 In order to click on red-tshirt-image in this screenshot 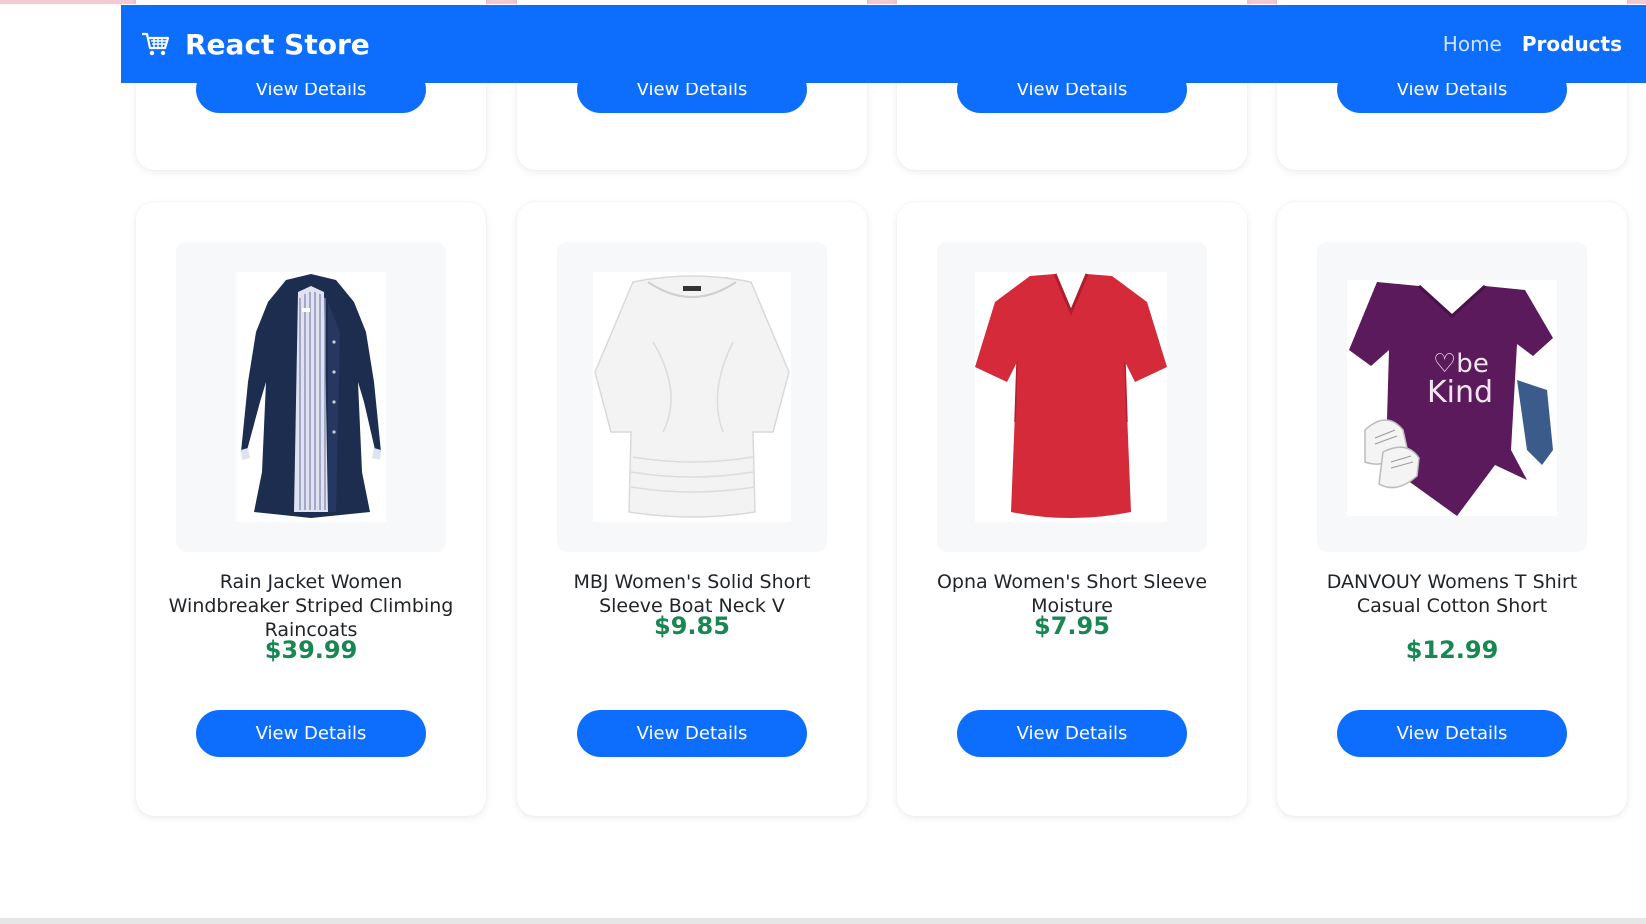, I will do `click(1071, 397)`.